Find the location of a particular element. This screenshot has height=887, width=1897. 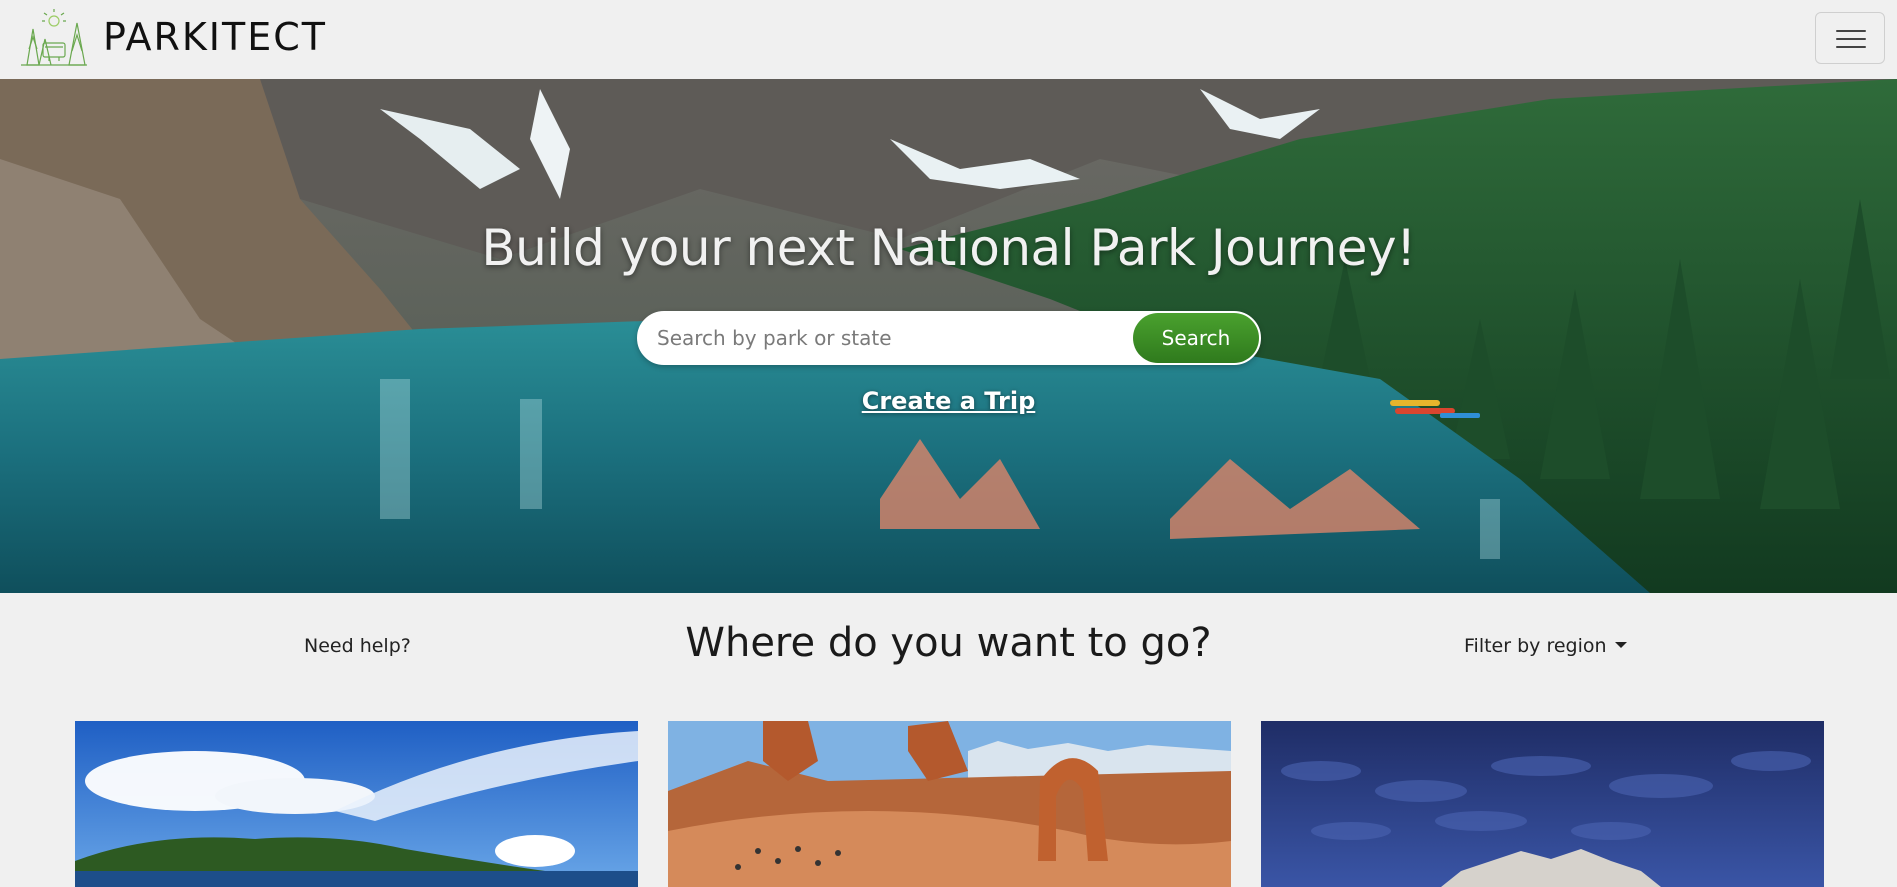

hero-search-bar: Search is located at coordinates (949, 338).